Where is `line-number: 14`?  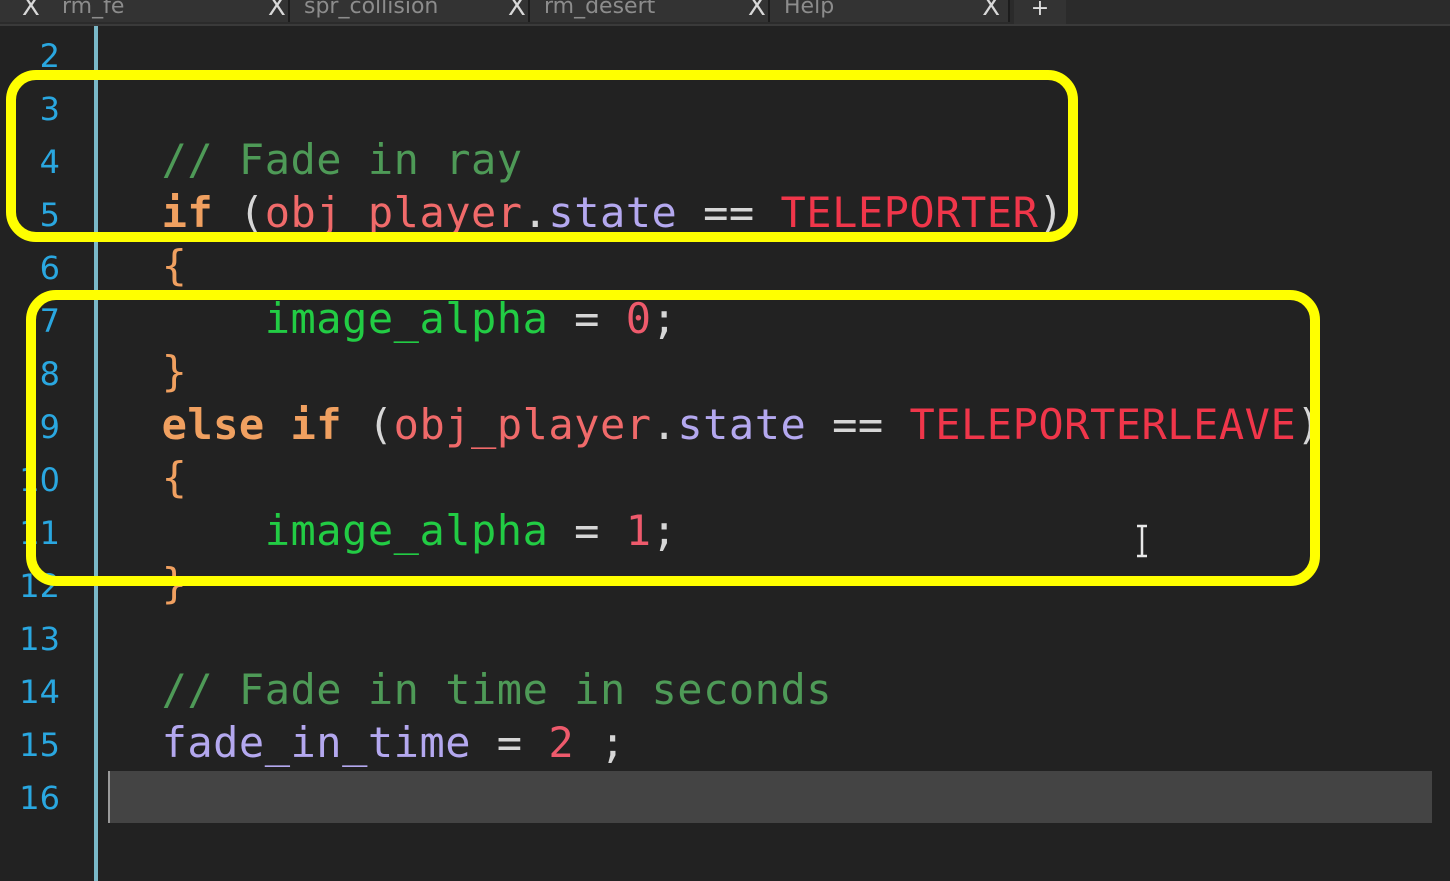 line-number: 14 is located at coordinates (39, 692).